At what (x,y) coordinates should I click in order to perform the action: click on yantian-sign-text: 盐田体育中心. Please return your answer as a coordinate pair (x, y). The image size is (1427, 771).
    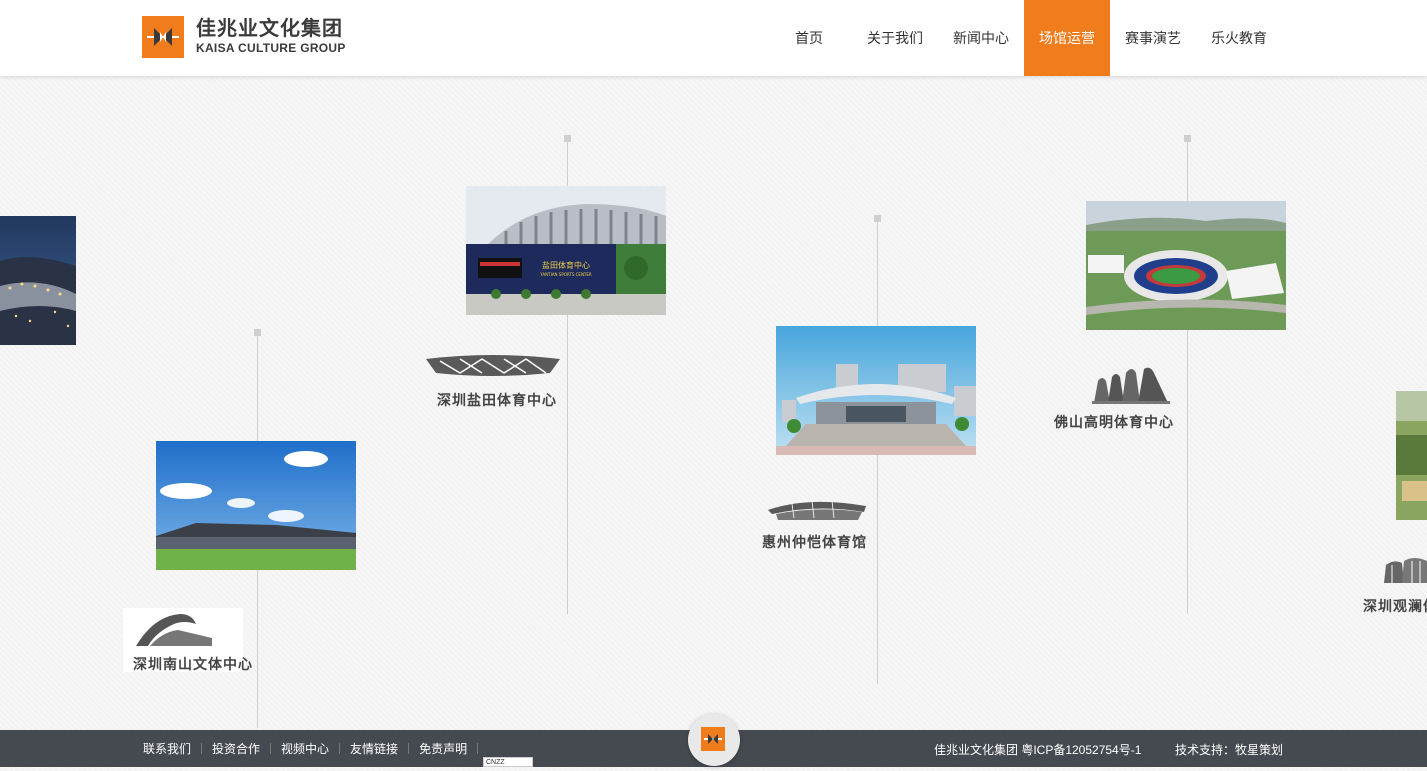
    Looking at the image, I should click on (566, 265).